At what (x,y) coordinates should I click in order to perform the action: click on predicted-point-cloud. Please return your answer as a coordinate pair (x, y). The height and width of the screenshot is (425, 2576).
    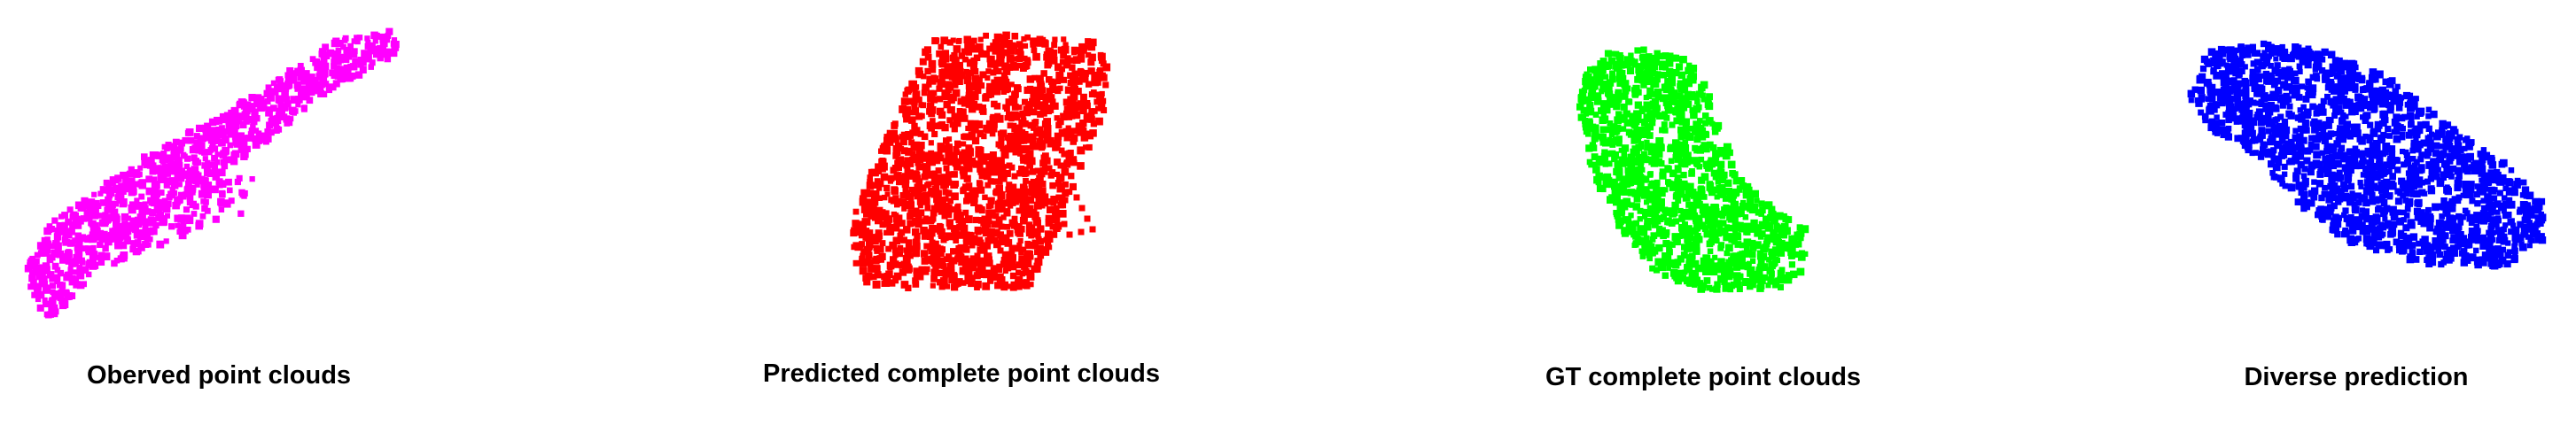
    Looking at the image, I should click on (981, 161).